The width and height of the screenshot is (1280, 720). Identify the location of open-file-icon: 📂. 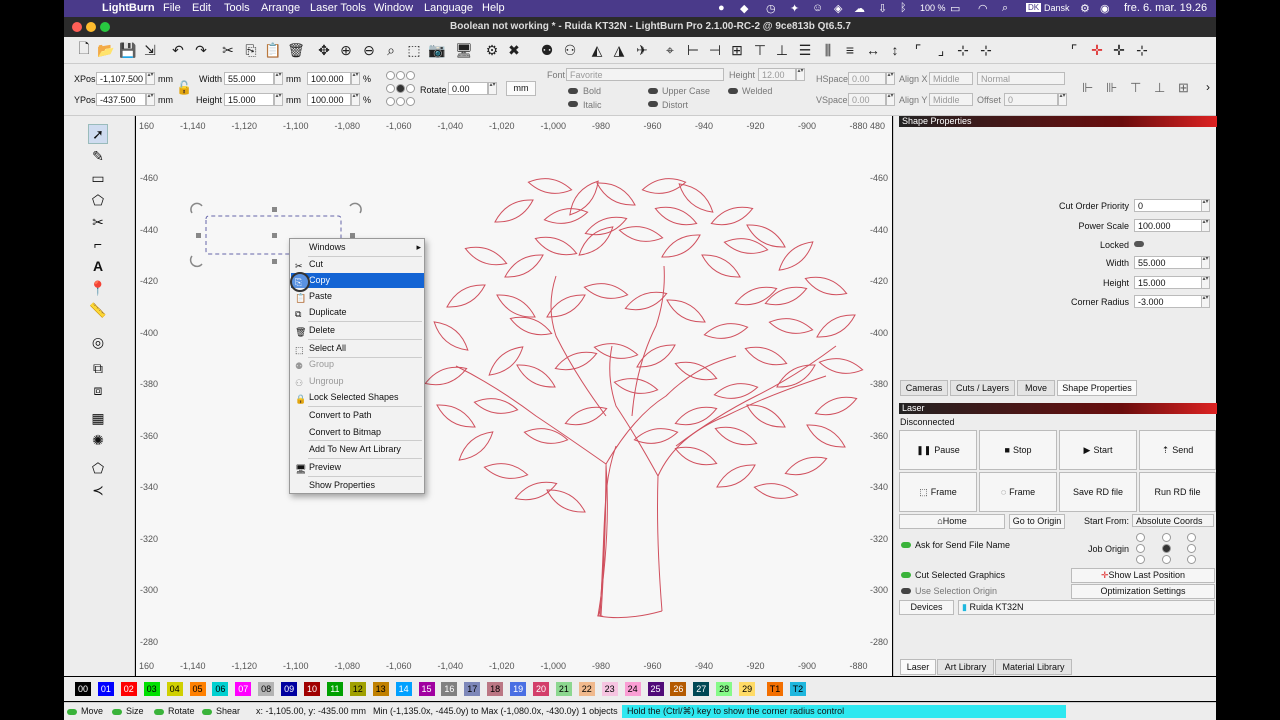
(106, 50).